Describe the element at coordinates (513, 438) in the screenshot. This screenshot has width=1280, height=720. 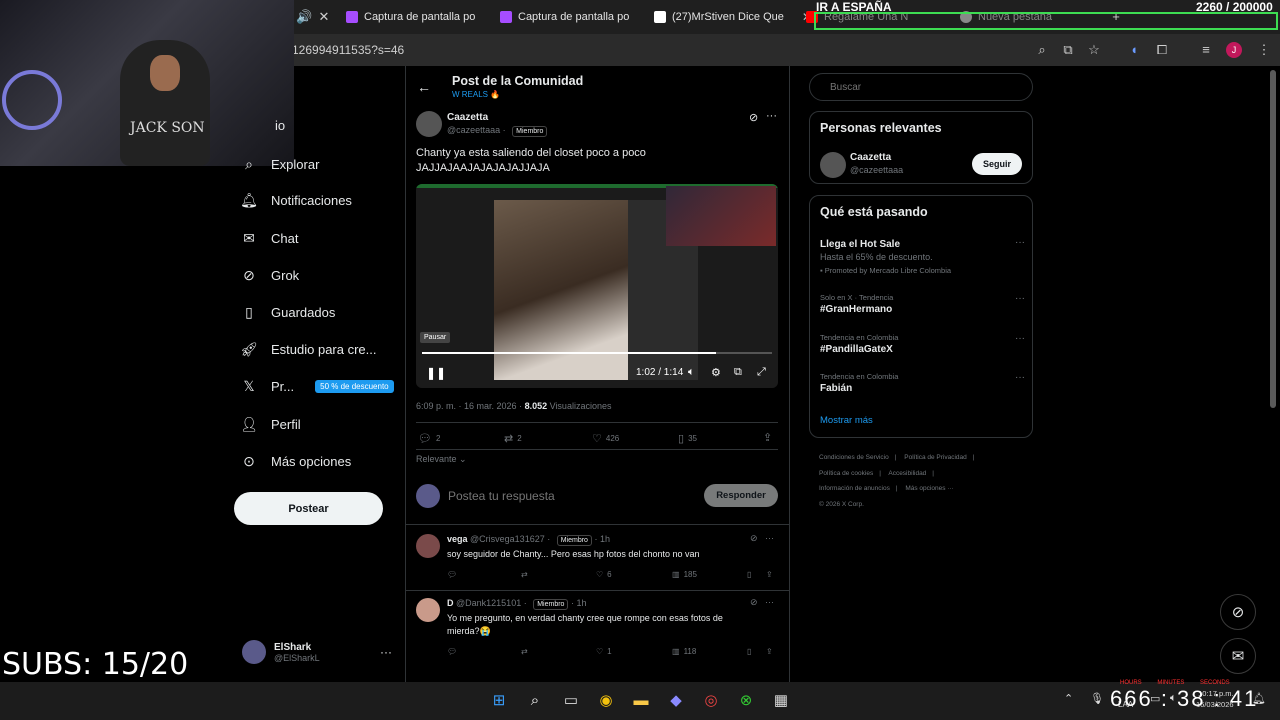
I see `repost-action: ⇄ 2` at that location.